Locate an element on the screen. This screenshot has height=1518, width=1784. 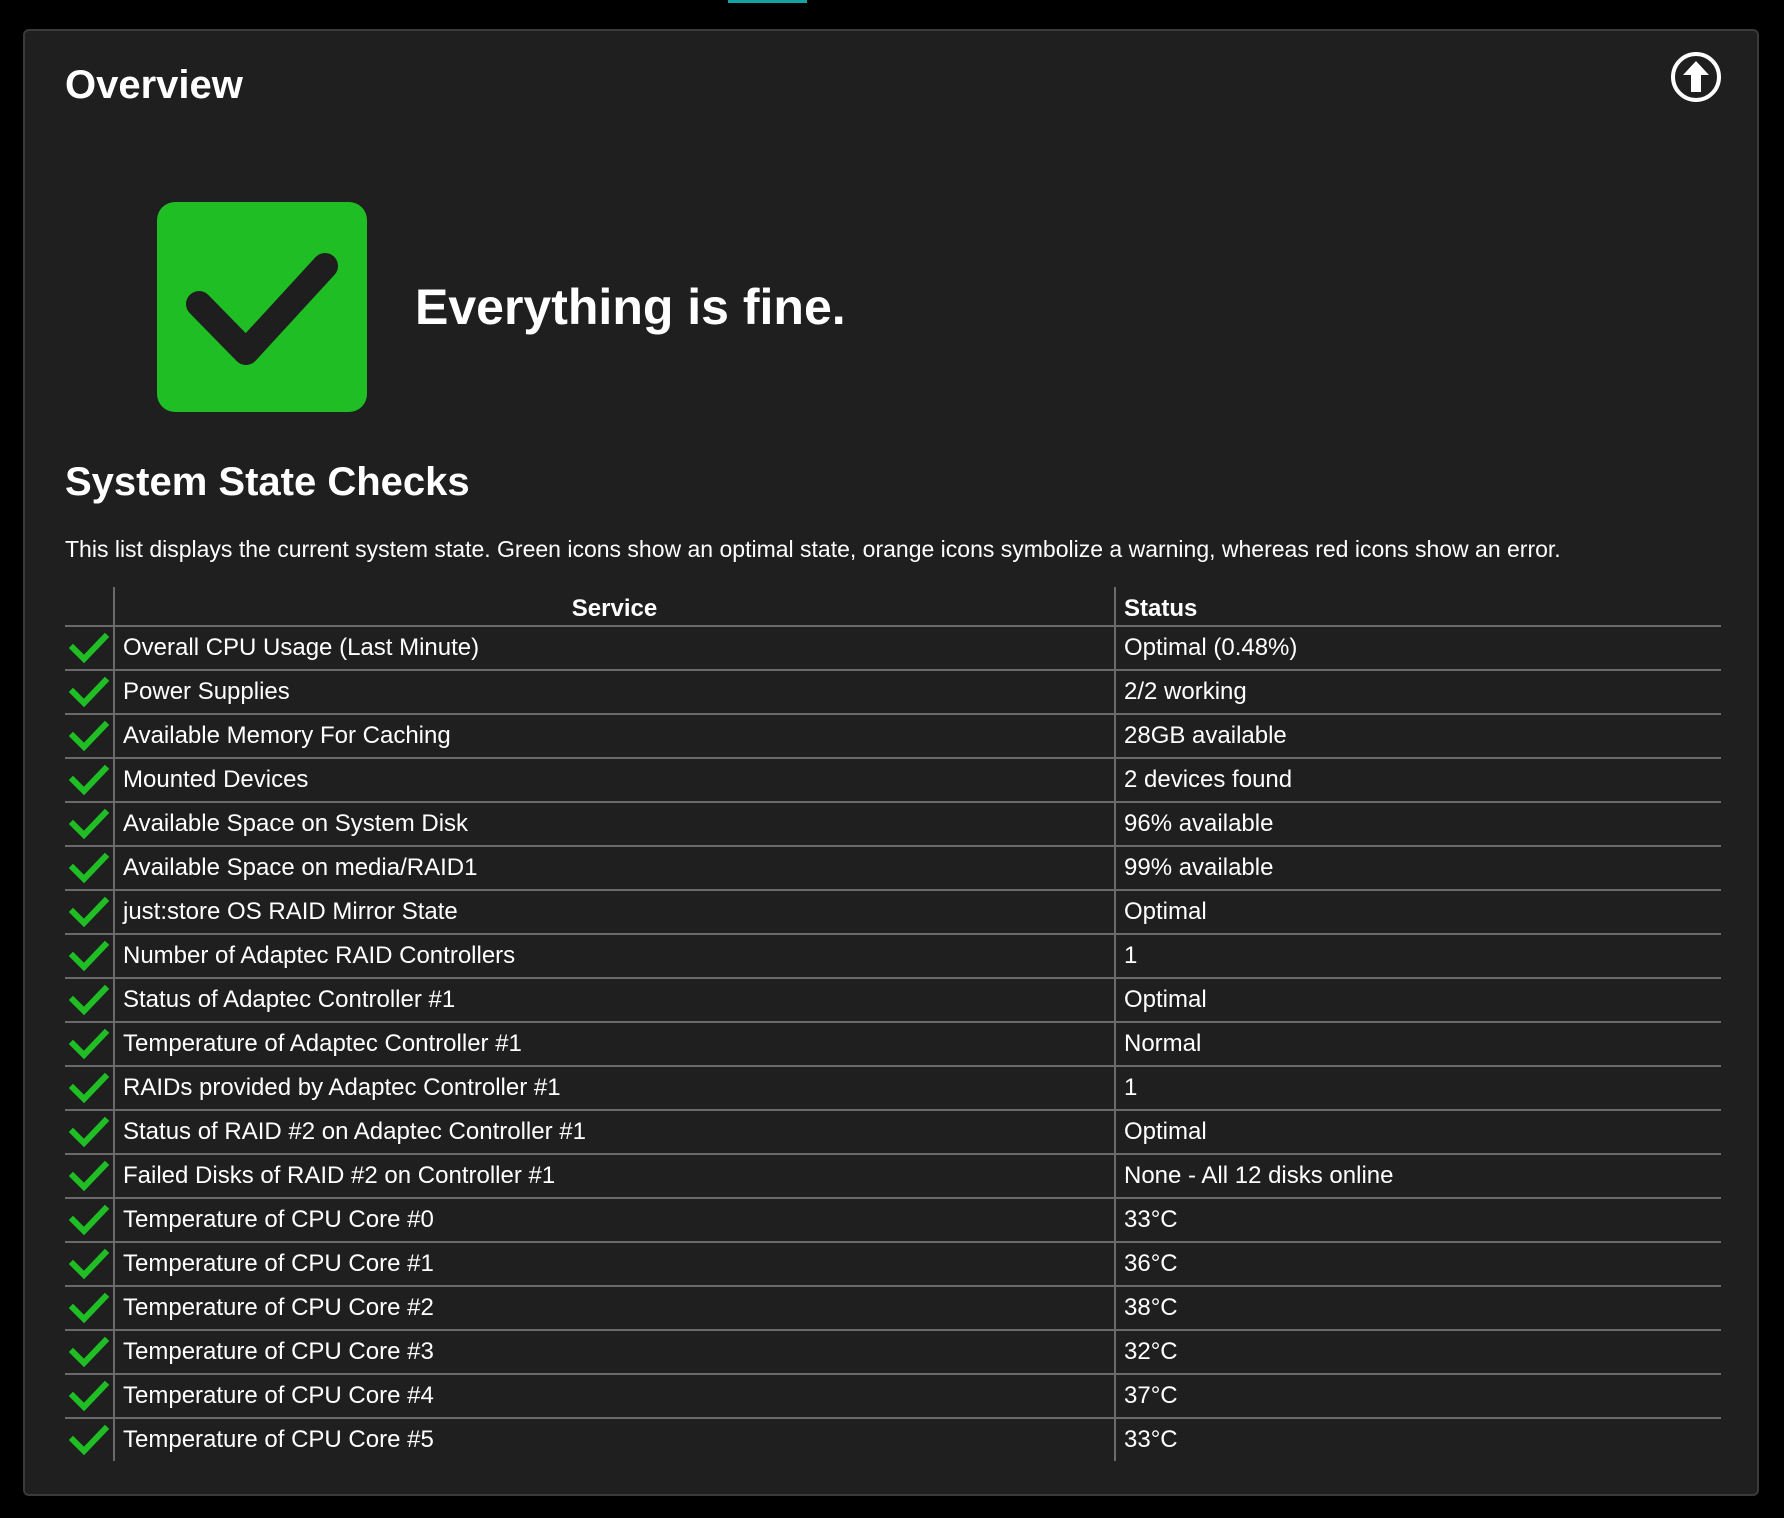
table-row: Number of Adaptec RAID Controllers 1 is located at coordinates (893, 956).